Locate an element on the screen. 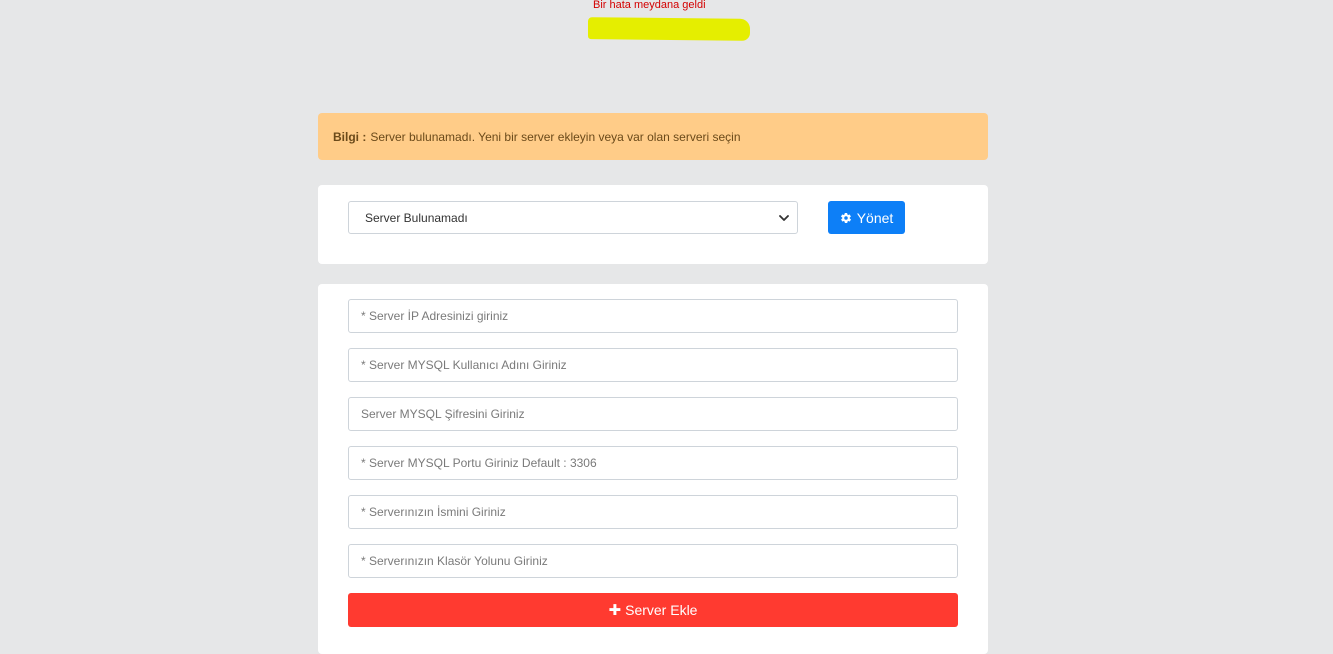 The image size is (1333, 654). mysql-username-input is located at coordinates (653, 365).